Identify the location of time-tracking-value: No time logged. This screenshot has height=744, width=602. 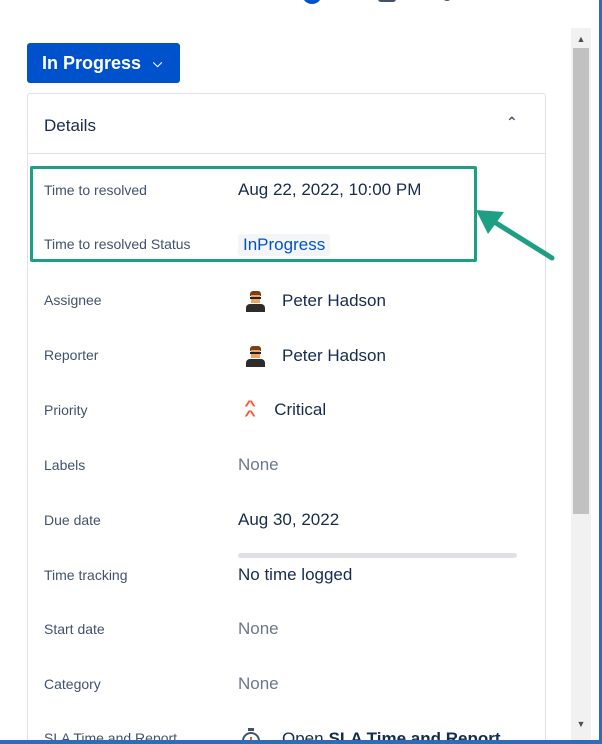
(295, 575).